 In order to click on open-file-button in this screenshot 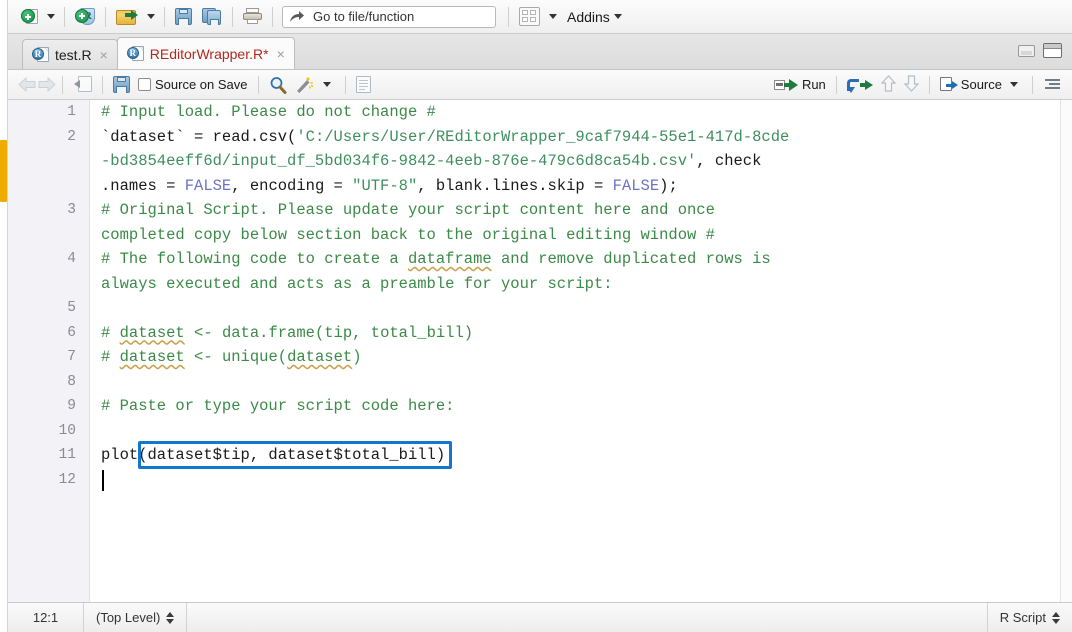, I will do `click(127, 17)`.